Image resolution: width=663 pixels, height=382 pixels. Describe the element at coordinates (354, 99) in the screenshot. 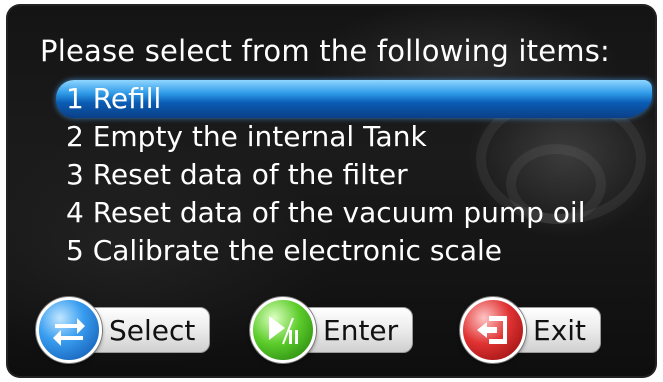

I see `menu-item-refill: 1 Refill` at that location.